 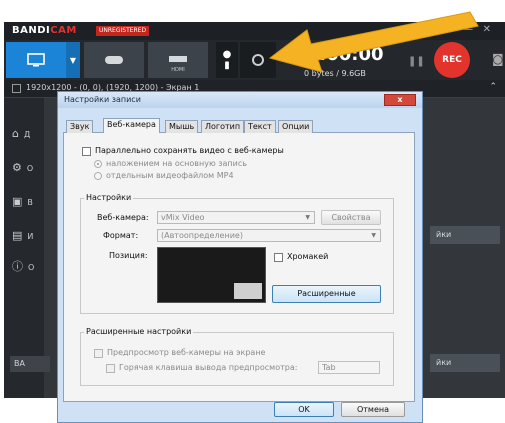 I want to click on webcam-settings-button, so click(x=258, y=60).